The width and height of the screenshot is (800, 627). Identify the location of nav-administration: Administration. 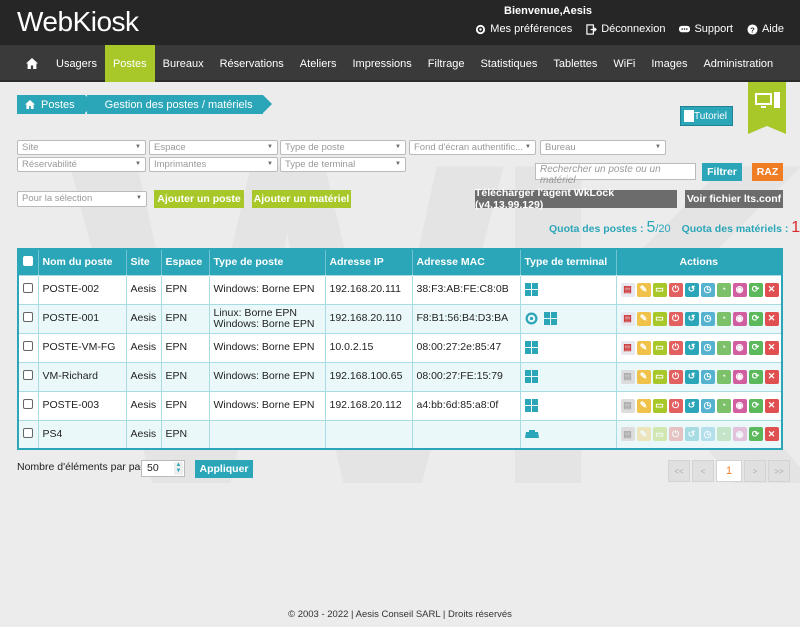
(738, 63).